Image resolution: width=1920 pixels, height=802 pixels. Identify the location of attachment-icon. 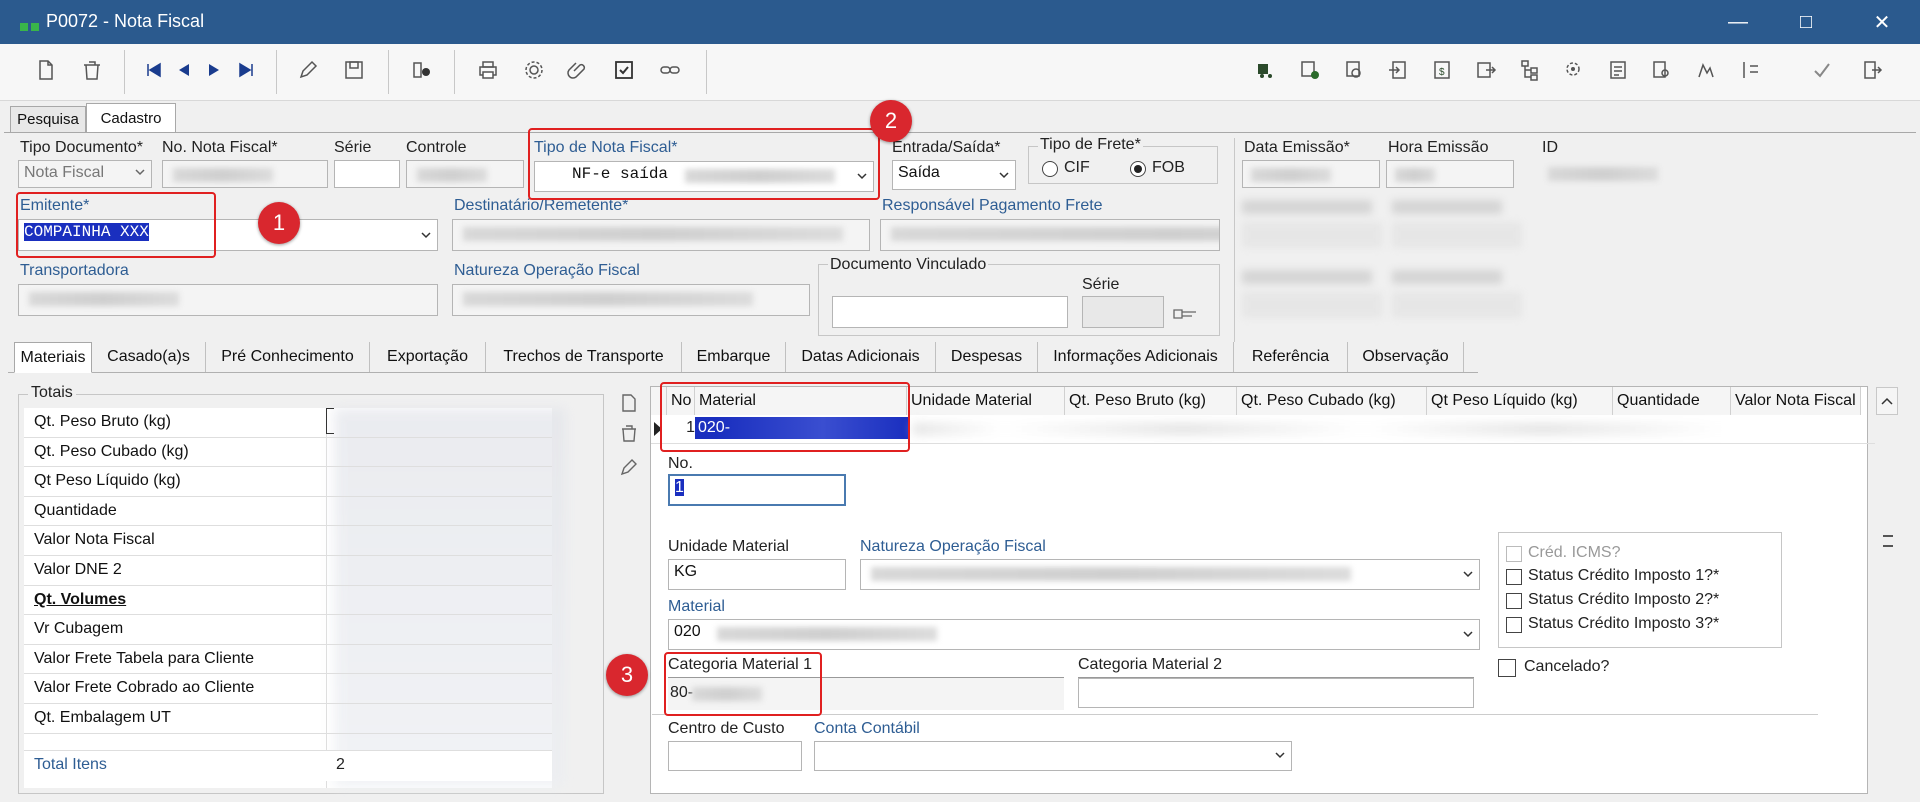
(578, 70).